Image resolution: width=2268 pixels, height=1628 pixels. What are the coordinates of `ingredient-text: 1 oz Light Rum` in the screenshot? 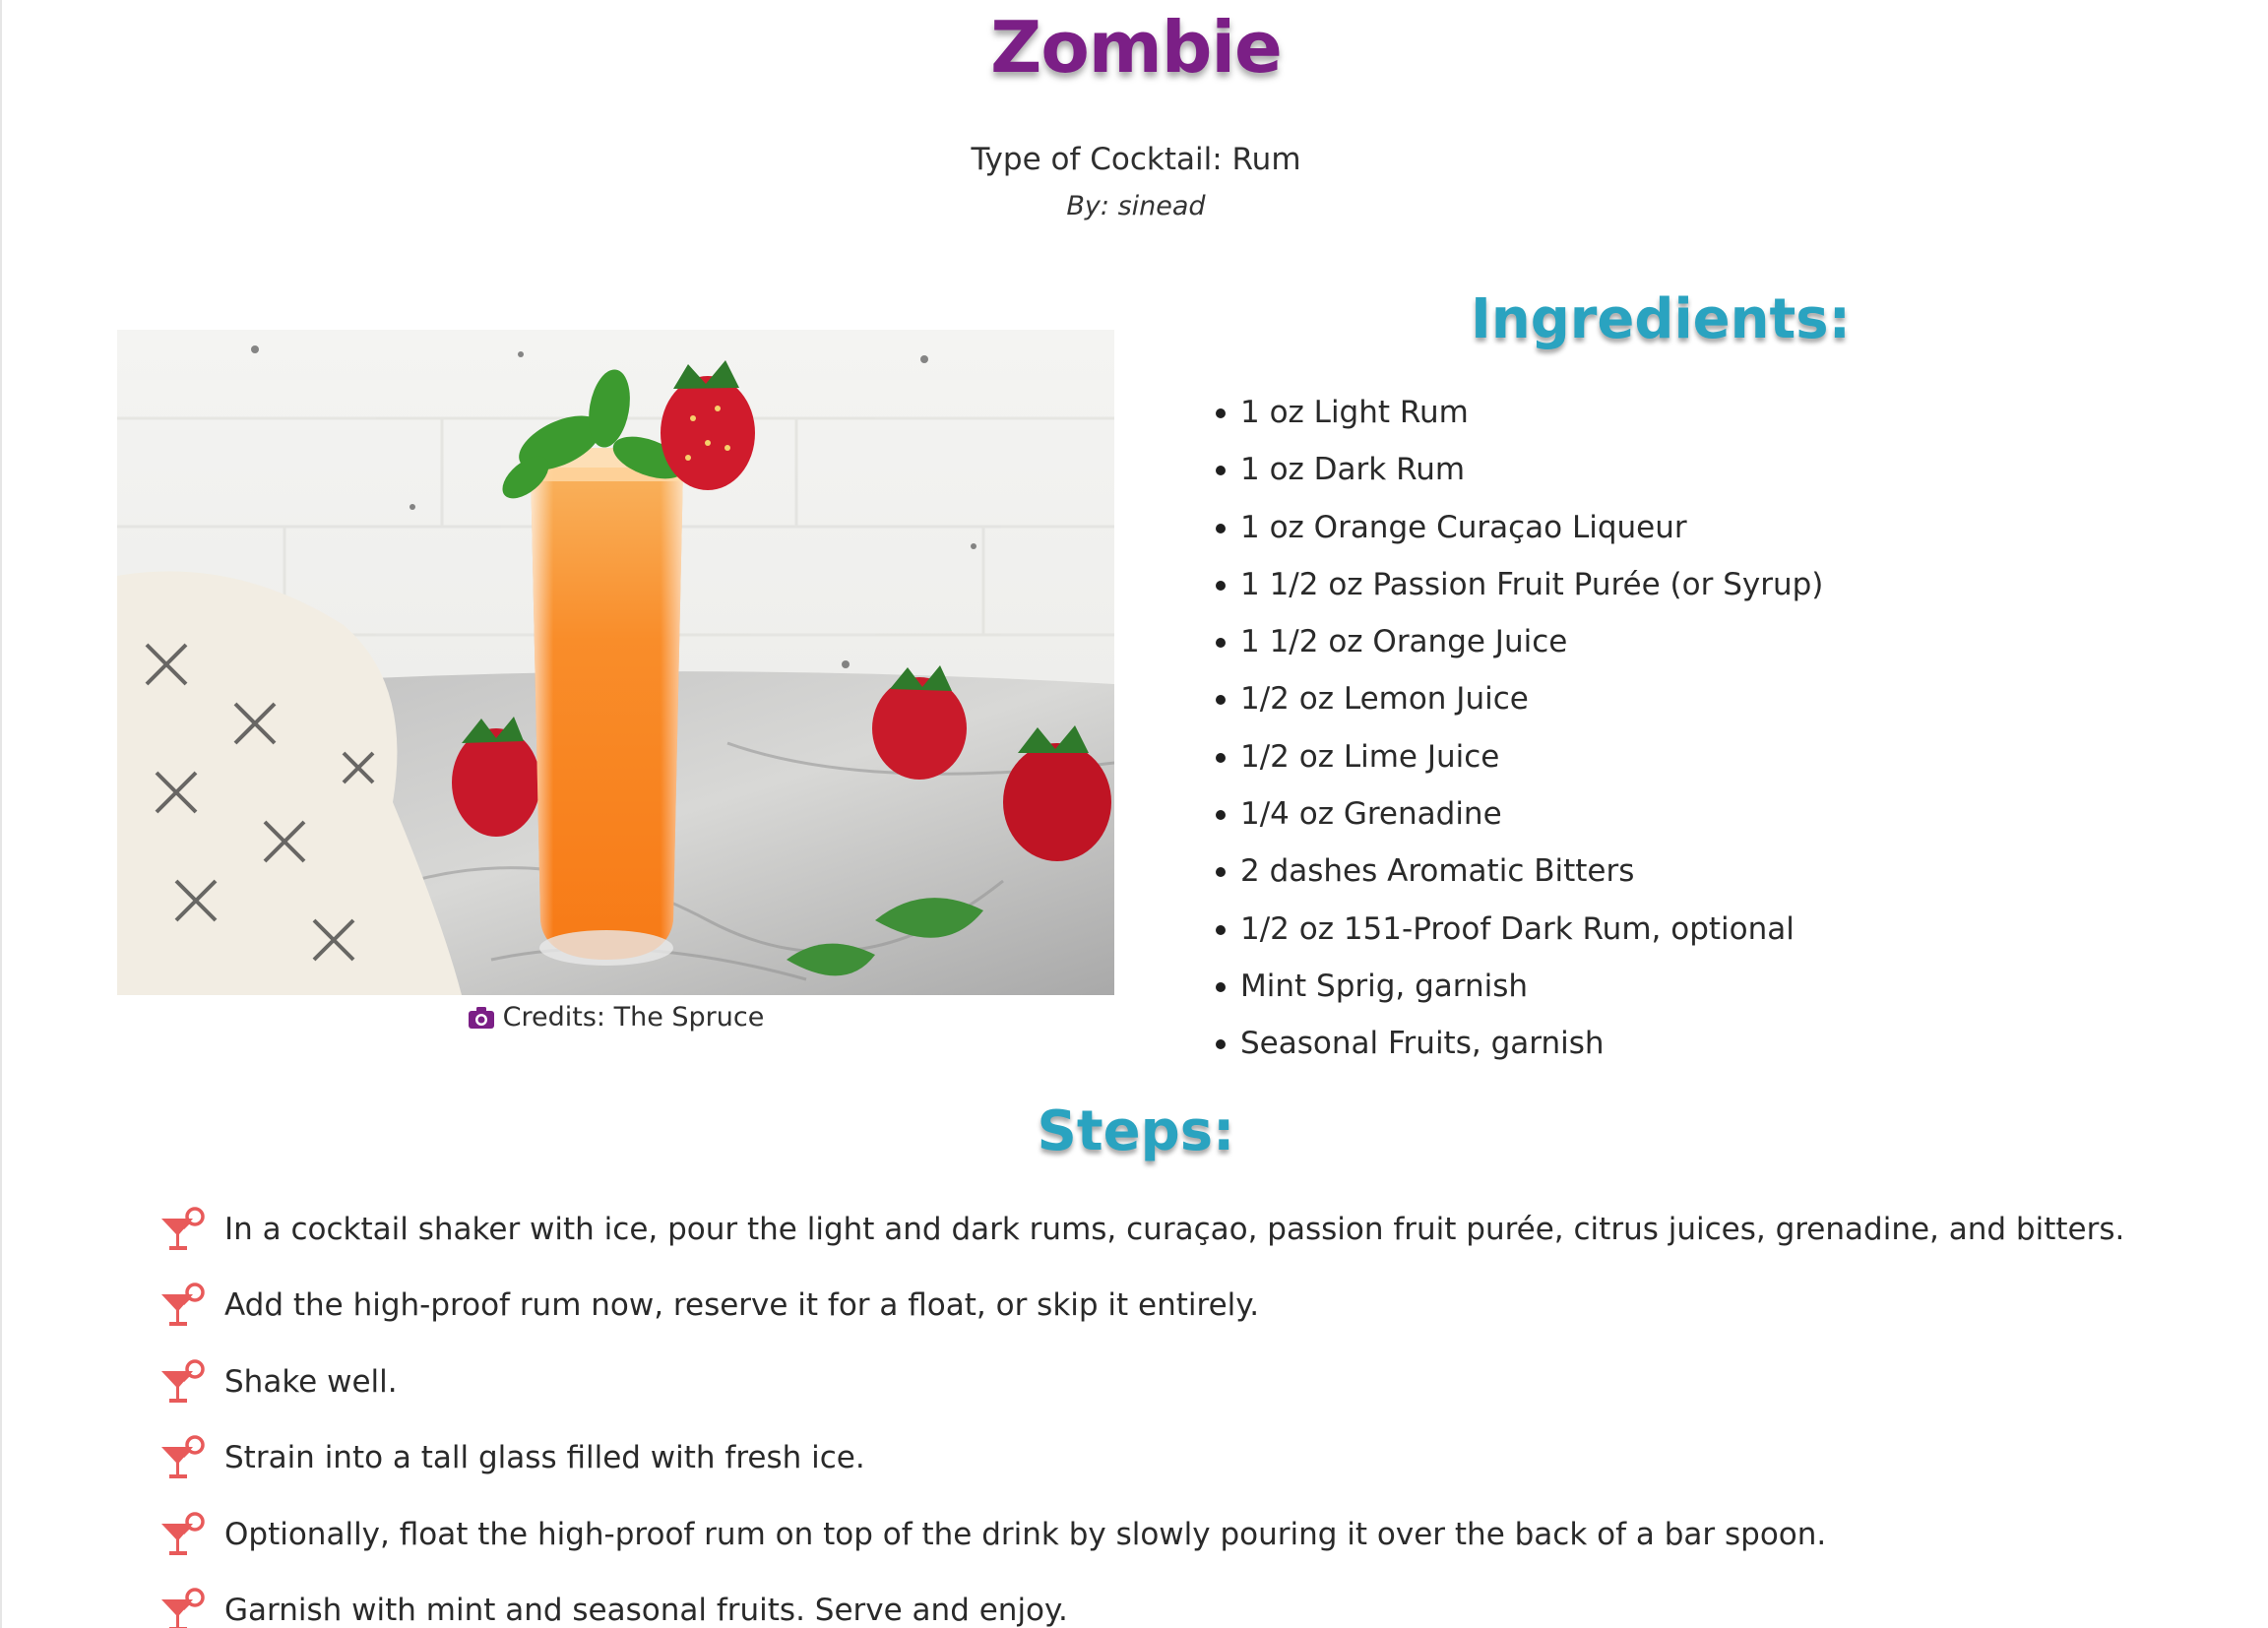 It's located at (1354, 412).